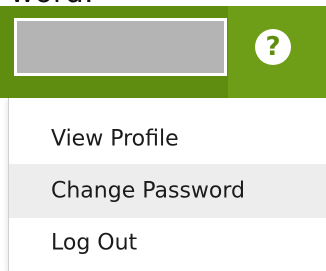 The height and width of the screenshot is (271, 326). Describe the element at coordinates (115, 139) in the screenshot. I see `view-profile-label: View Profile` at that location.